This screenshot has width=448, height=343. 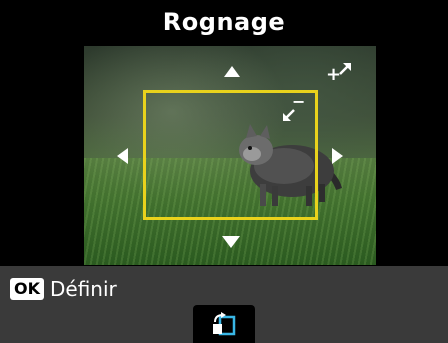 I want to click on shrink-icon: −, so click(x=295, y=111).